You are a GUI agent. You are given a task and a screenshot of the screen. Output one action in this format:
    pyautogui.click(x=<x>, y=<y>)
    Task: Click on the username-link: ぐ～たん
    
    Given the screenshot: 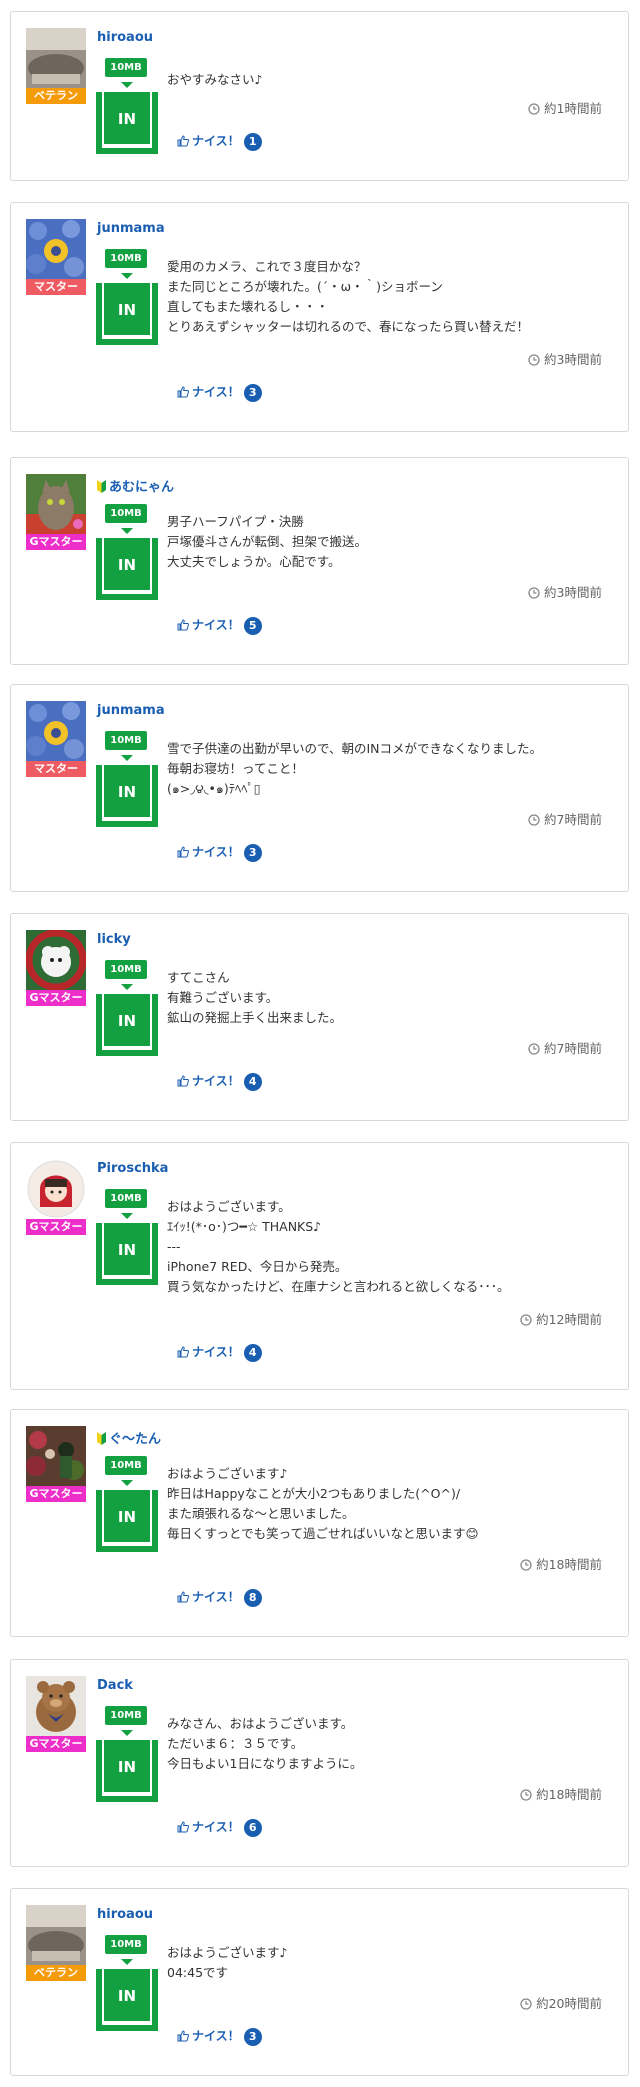 What is the action you would take?
    pyautogui.click(x=129, y=1437)
    